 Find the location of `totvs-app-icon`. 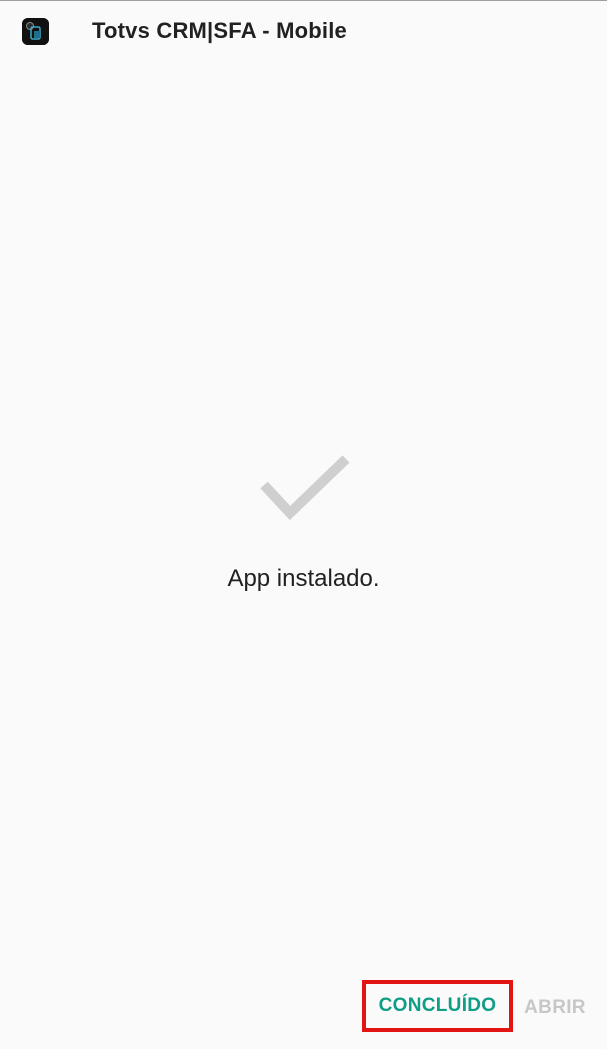

totvs-app-icon is located at coordinates (35, 31).